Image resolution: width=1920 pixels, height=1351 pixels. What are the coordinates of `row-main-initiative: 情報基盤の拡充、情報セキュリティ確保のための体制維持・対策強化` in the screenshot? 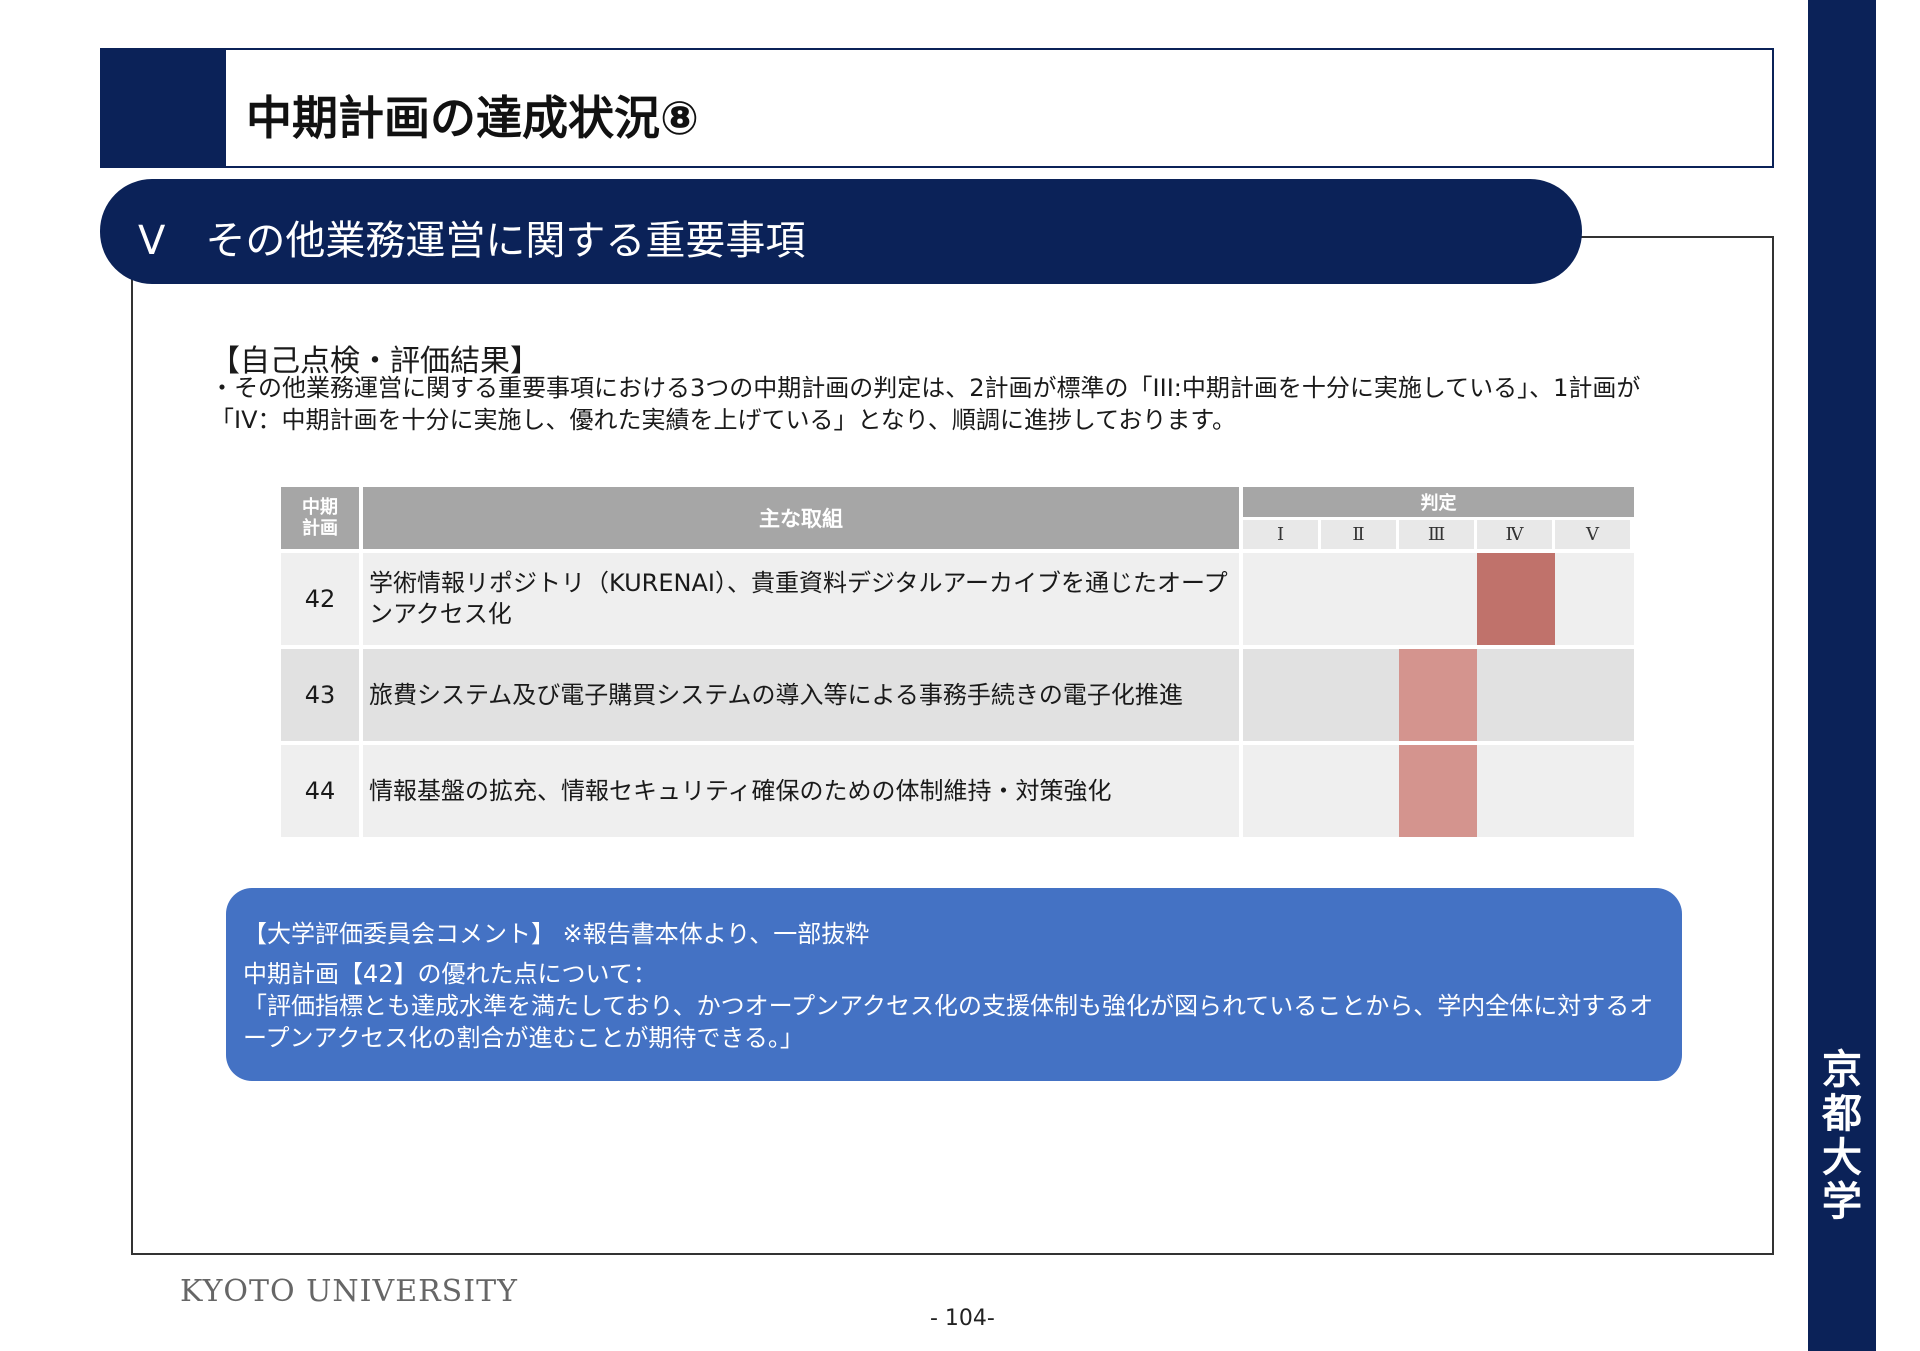 It's located at (801, 791).